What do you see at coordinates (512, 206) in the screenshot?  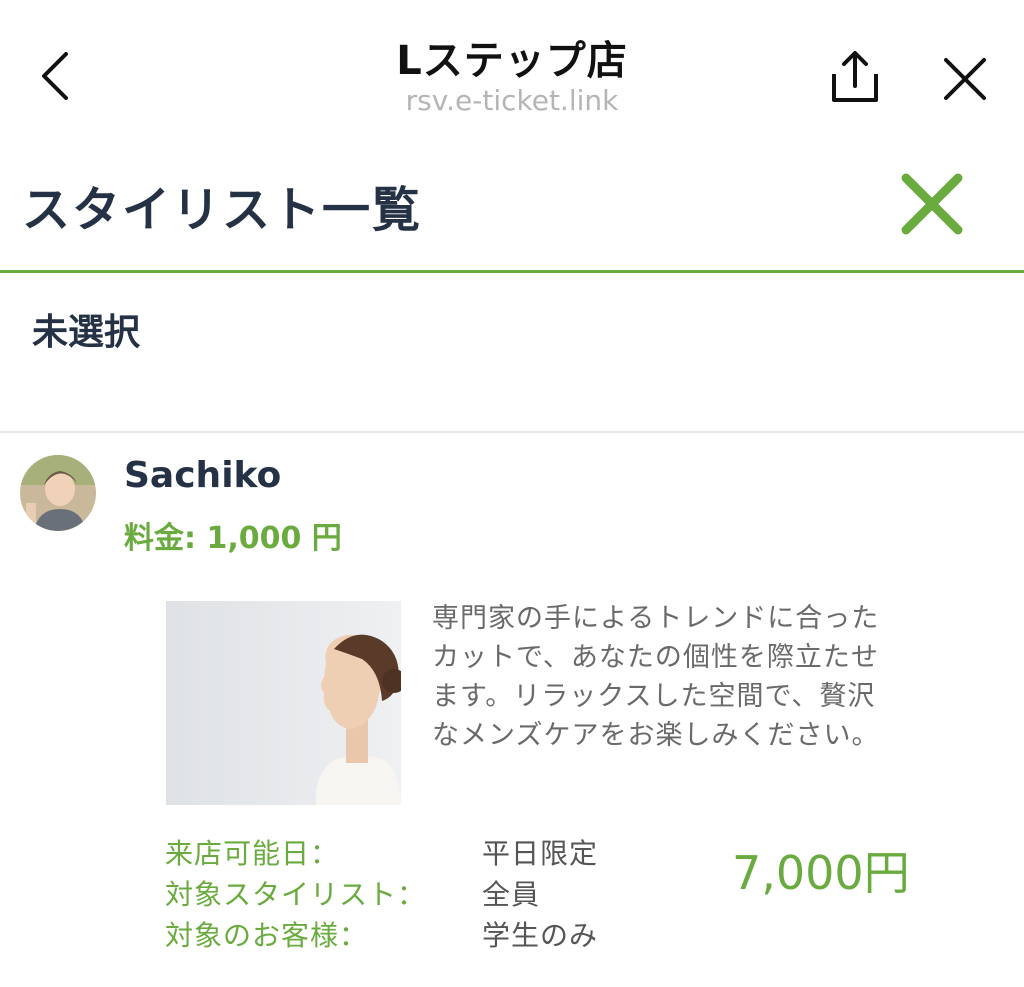 I see `modal-header: スタイリスト一覧` at bounding box center [512, 206].